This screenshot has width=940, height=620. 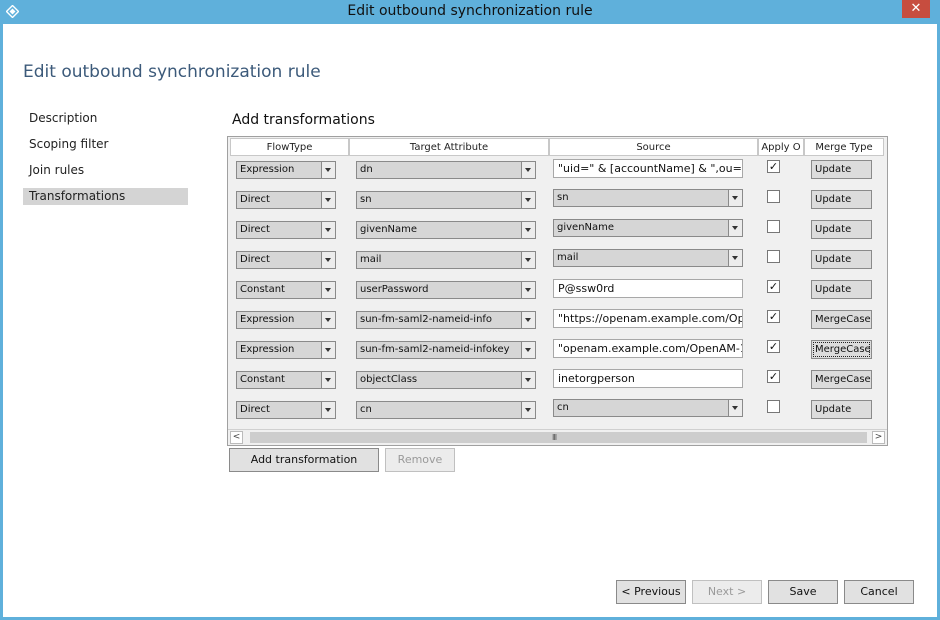 I want to click on horizontal-scrollbar: < III >, so click(x=557, y=437).